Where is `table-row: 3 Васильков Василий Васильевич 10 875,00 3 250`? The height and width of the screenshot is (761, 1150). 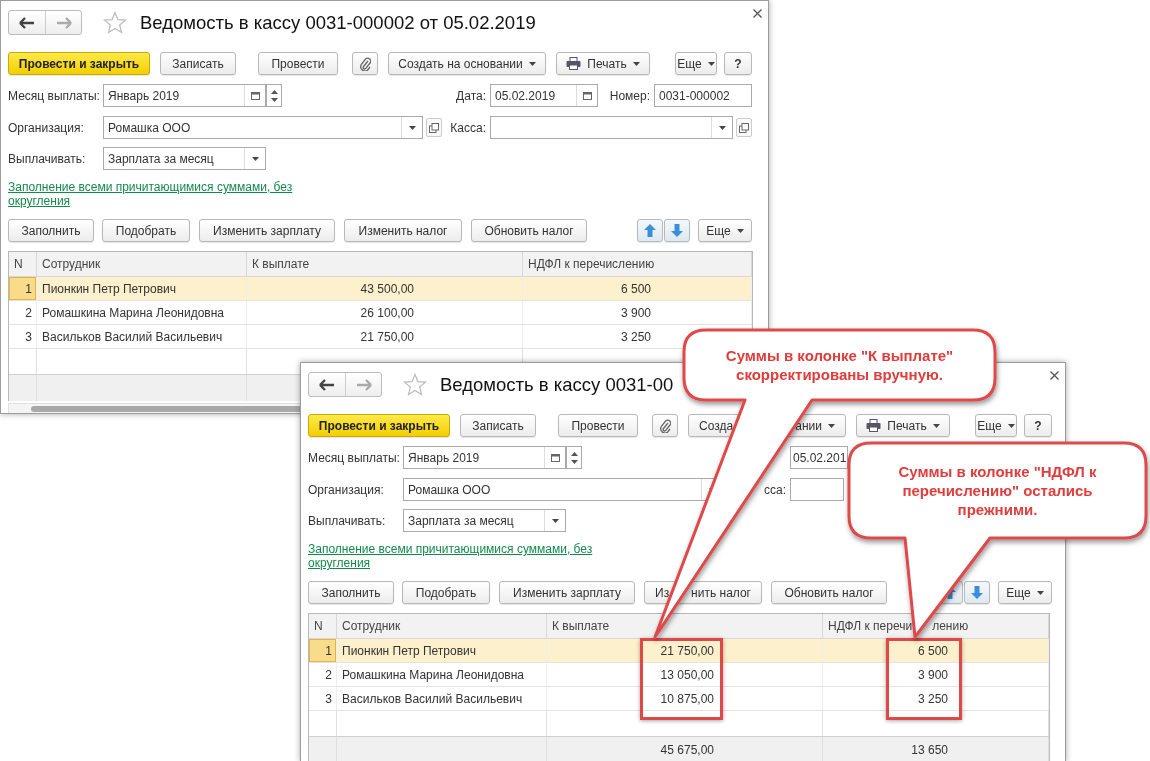 table-row: 3 Васильков Василий Васильевич 10 875,00 3 250 is located at coordinates (679, 699).